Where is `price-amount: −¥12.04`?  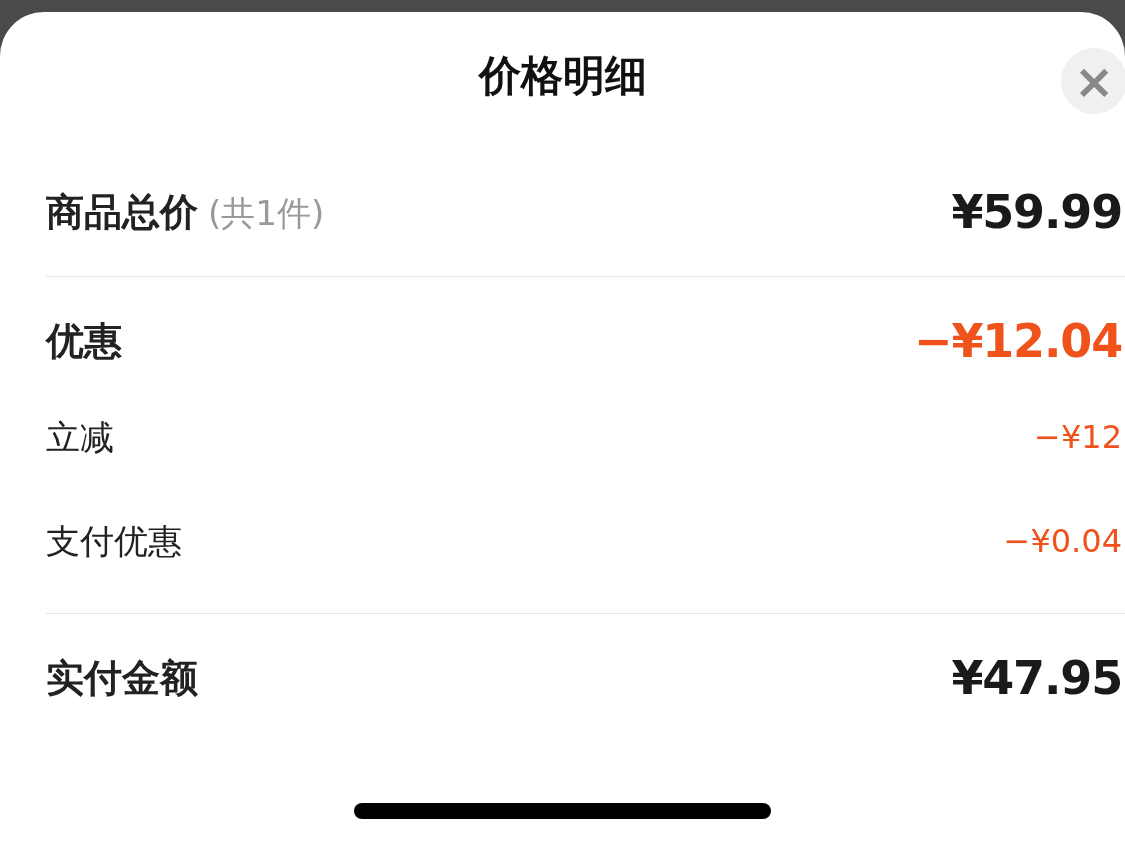 price-amount: −¥12.04 is located at coordinates (1018, 341).